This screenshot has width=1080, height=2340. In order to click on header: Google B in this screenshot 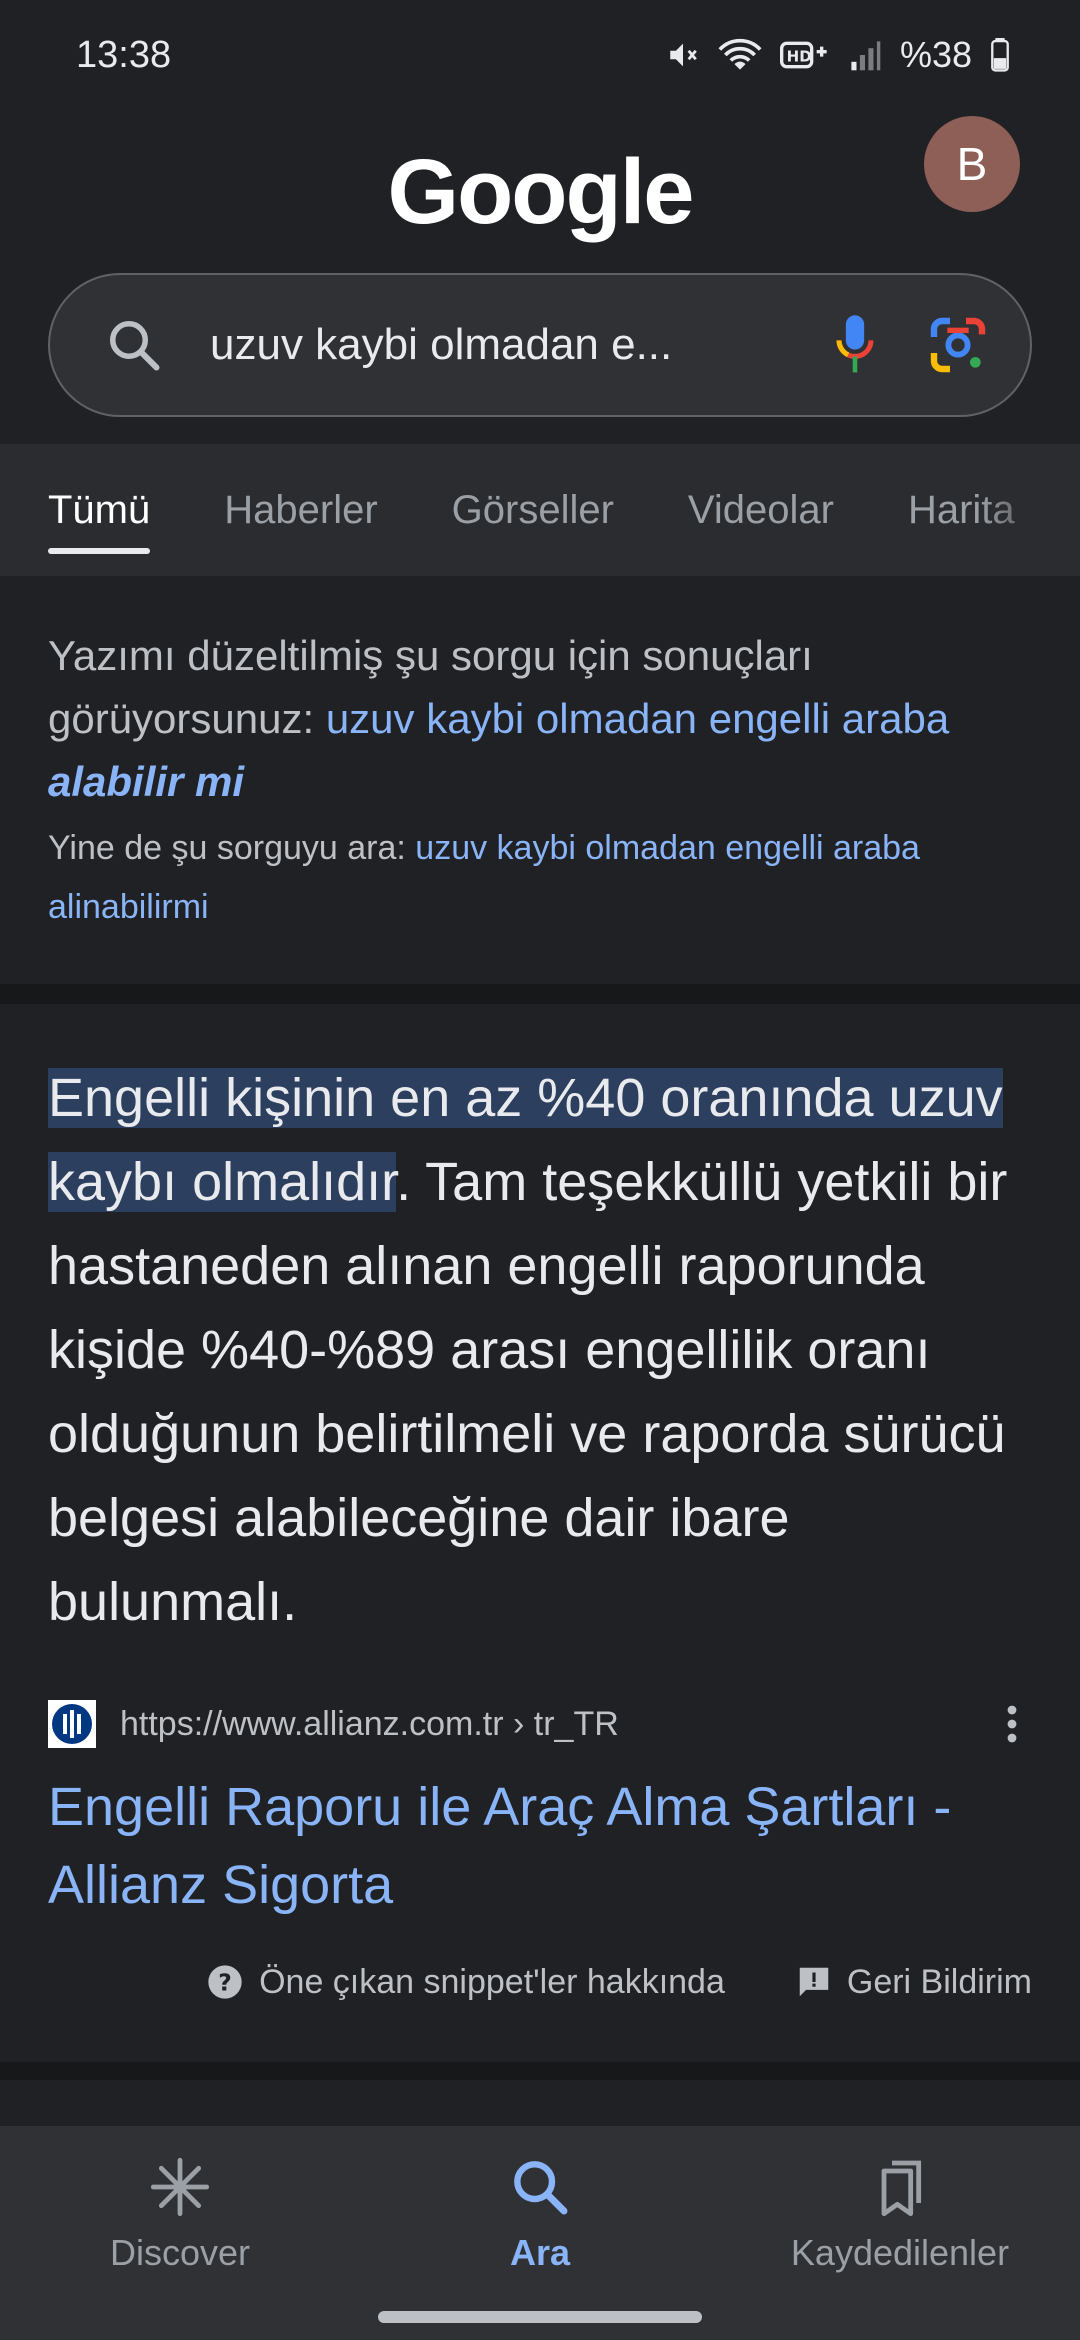, I will do `click(540, 190)`.